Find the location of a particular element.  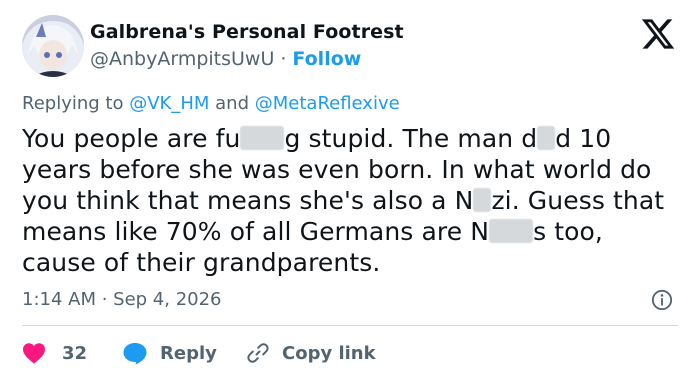

reply-bubble-icon is located at coordinates (135, 354).